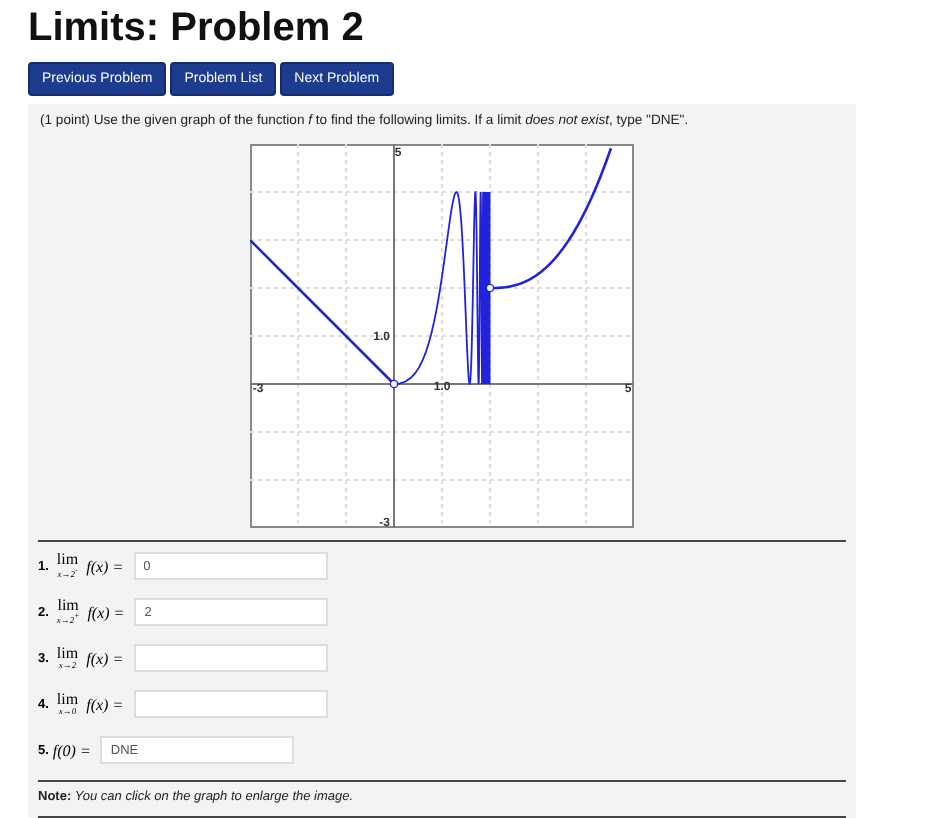 The height and width of the screenshot is (818, 948). I want to click on page-title: Limits: Problem 2, so click(197, 29).